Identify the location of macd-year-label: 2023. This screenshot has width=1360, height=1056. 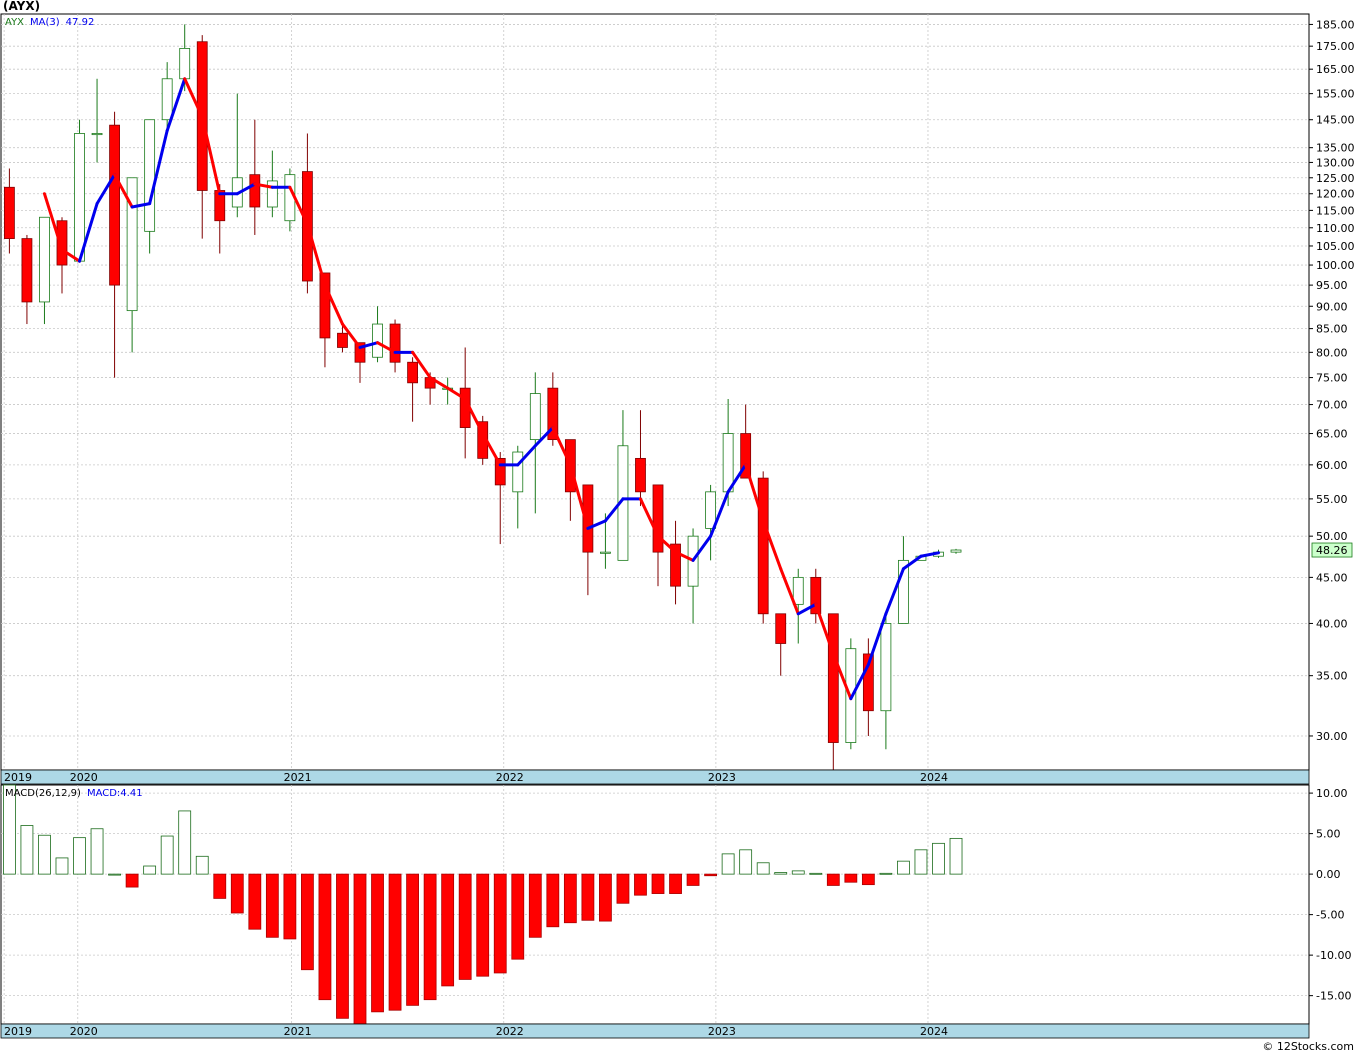
(722, 1031).